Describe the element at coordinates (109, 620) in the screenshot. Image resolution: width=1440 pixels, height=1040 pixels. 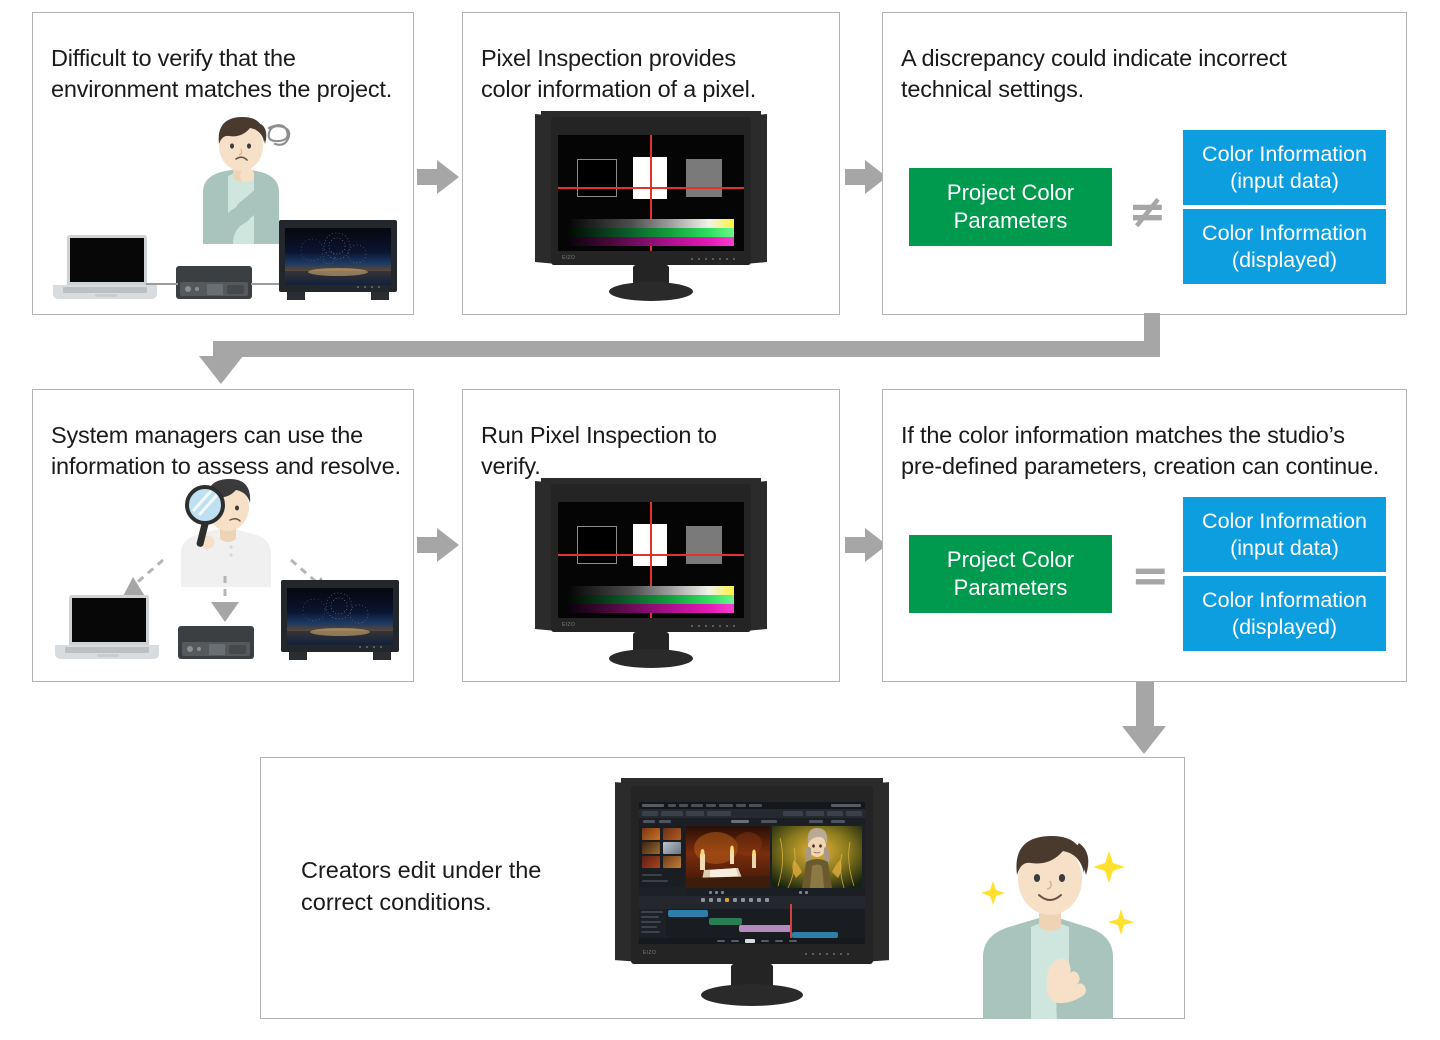
I see `laptop-screen` at that location.